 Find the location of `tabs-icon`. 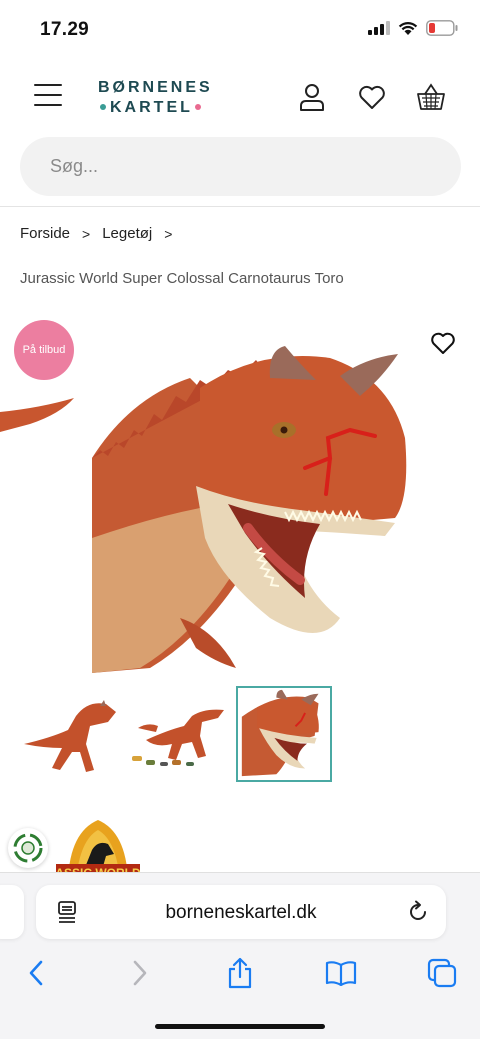

tabs-icon is located at coordinates (442, 973).